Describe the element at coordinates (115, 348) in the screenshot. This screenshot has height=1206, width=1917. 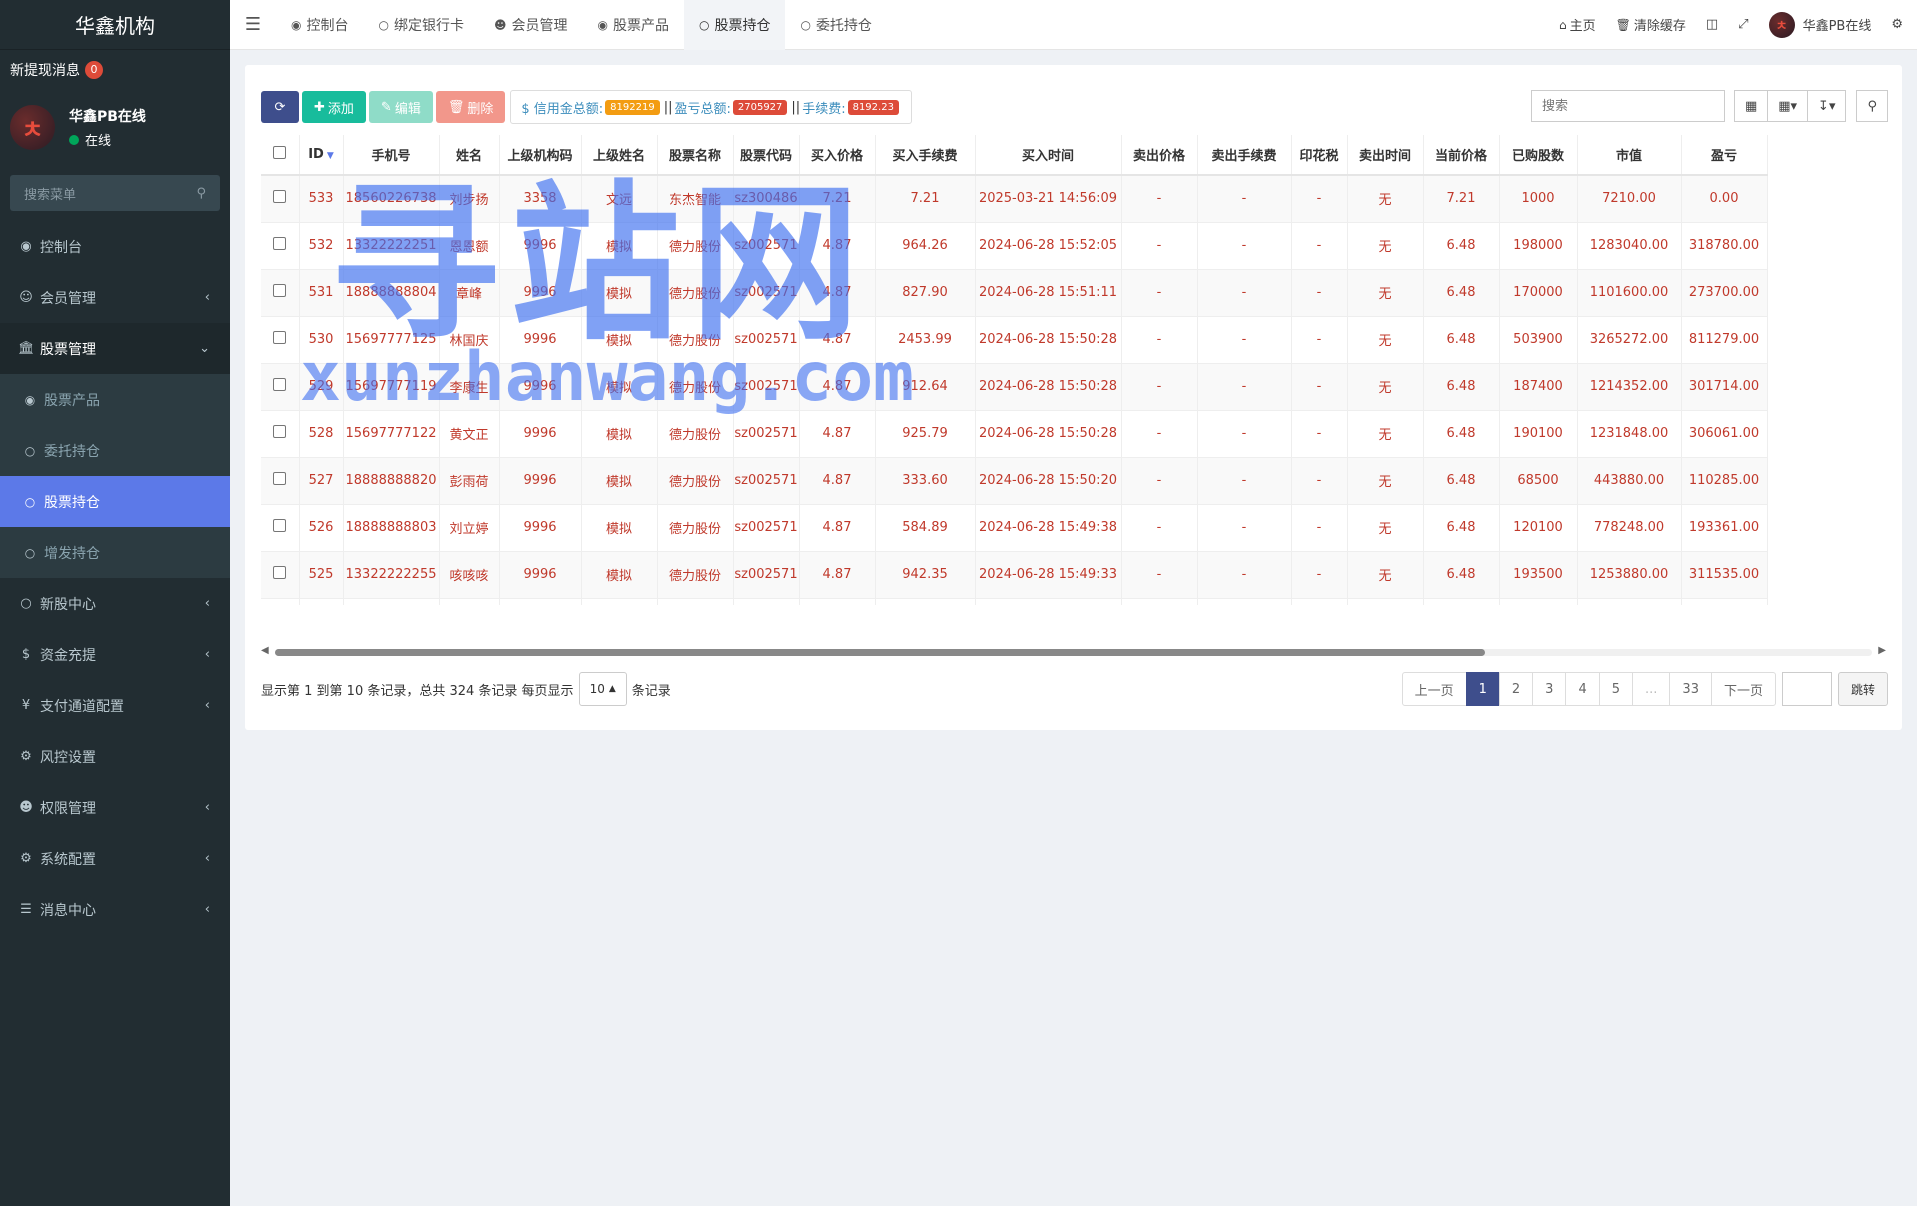
I see `sidebar-item-stock-management: 🏛 股票管理 ⌄` at that location.